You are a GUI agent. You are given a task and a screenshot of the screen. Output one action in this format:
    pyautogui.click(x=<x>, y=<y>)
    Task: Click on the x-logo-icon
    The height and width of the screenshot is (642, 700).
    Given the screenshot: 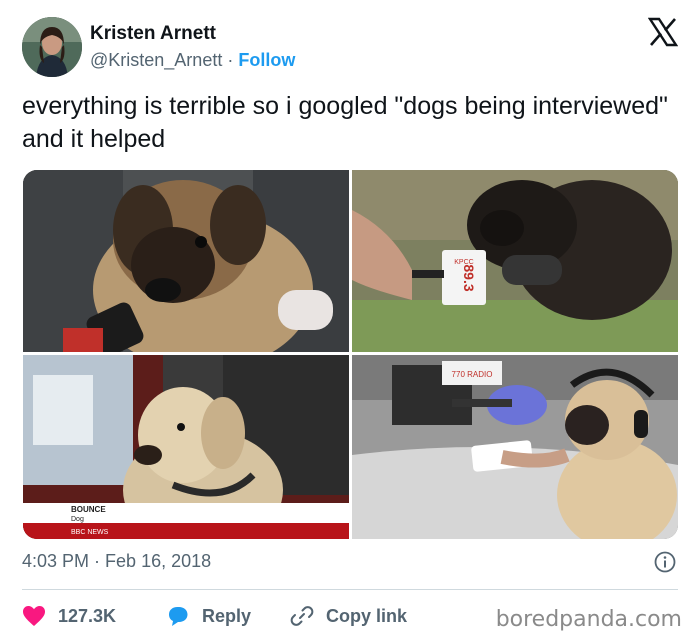 What is the action you would take?
    pyautogui.click(x=663, y=32)
    